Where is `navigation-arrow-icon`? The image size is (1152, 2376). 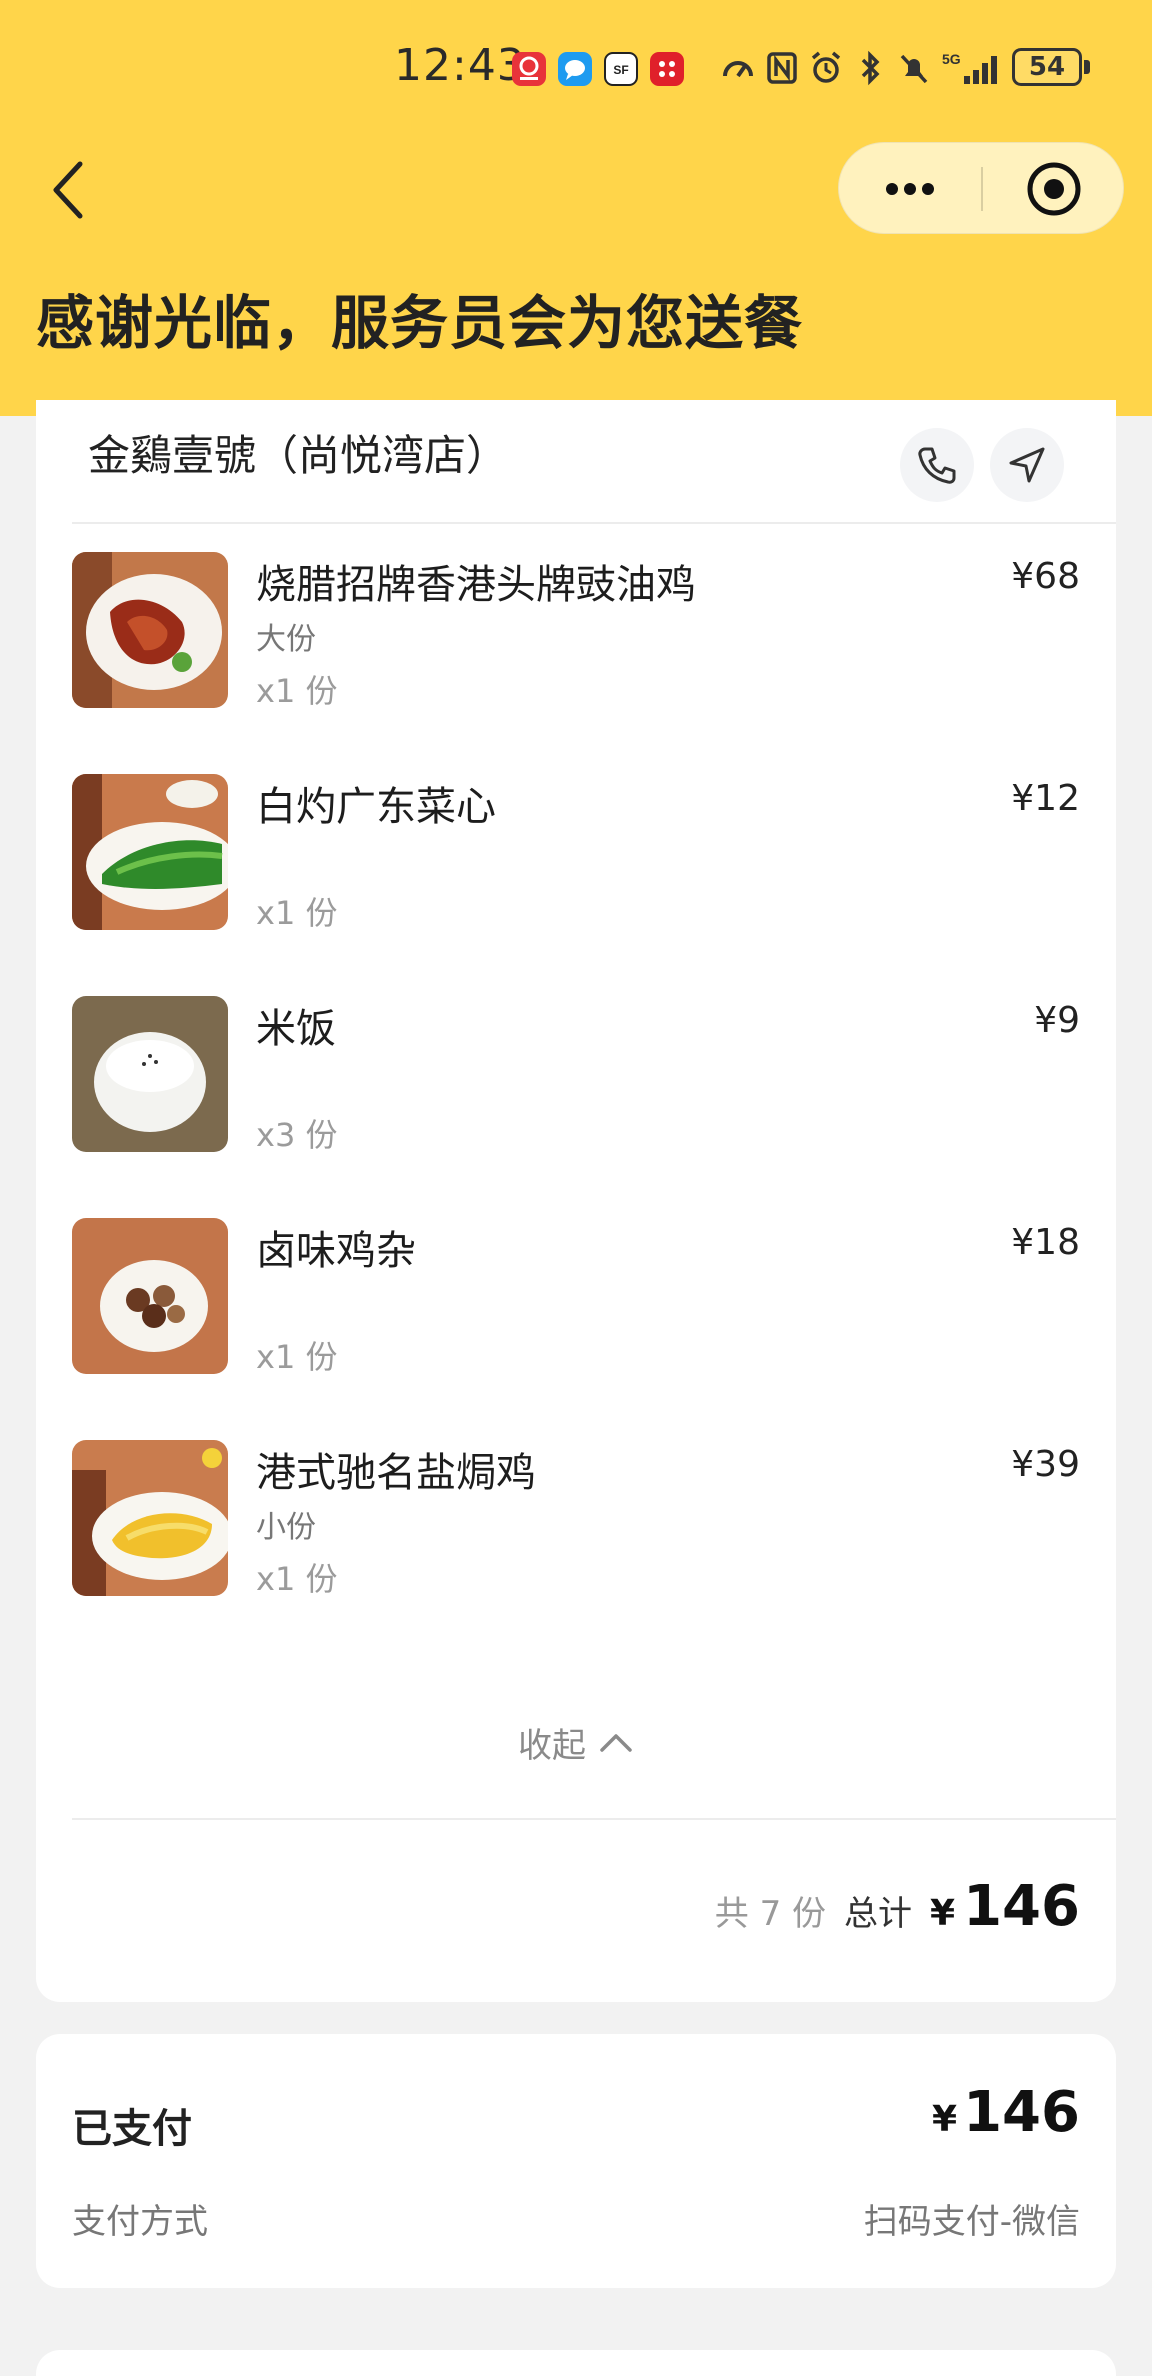 navigation-arrow-icon is located at coordinates (1027, 465).